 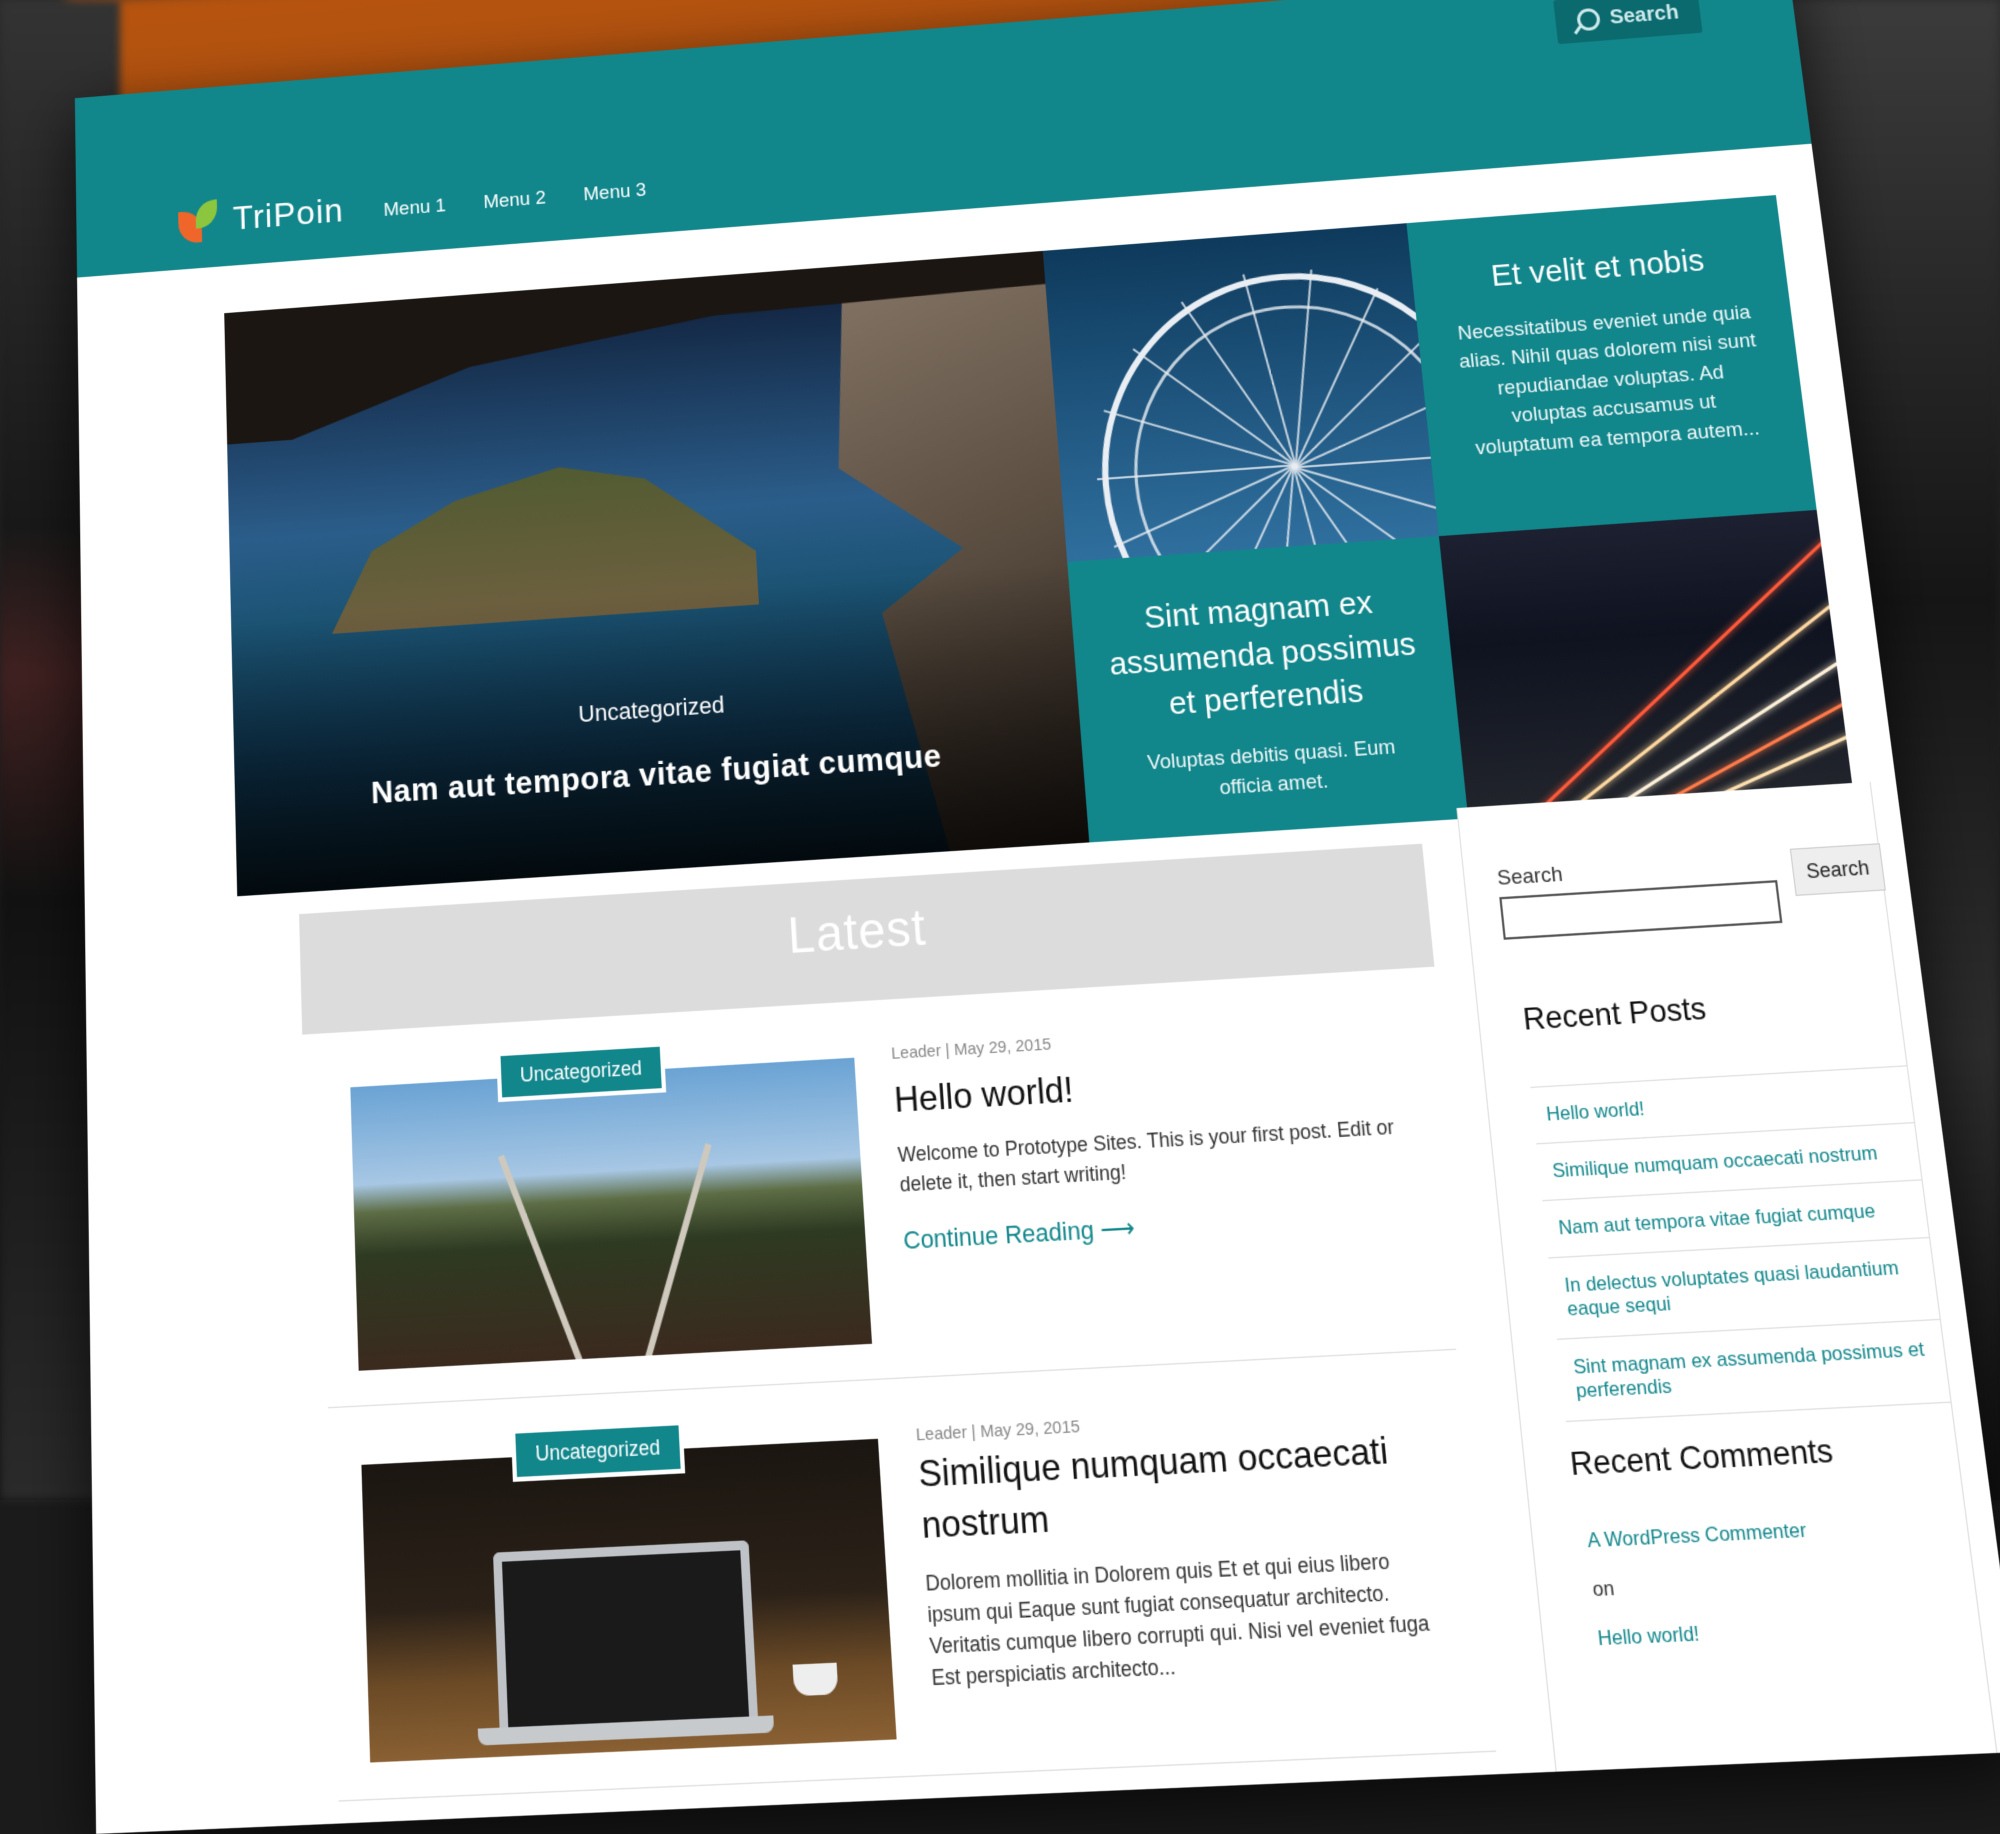 I want to click on latest-heading: Latest, so click(x=857, y=931).